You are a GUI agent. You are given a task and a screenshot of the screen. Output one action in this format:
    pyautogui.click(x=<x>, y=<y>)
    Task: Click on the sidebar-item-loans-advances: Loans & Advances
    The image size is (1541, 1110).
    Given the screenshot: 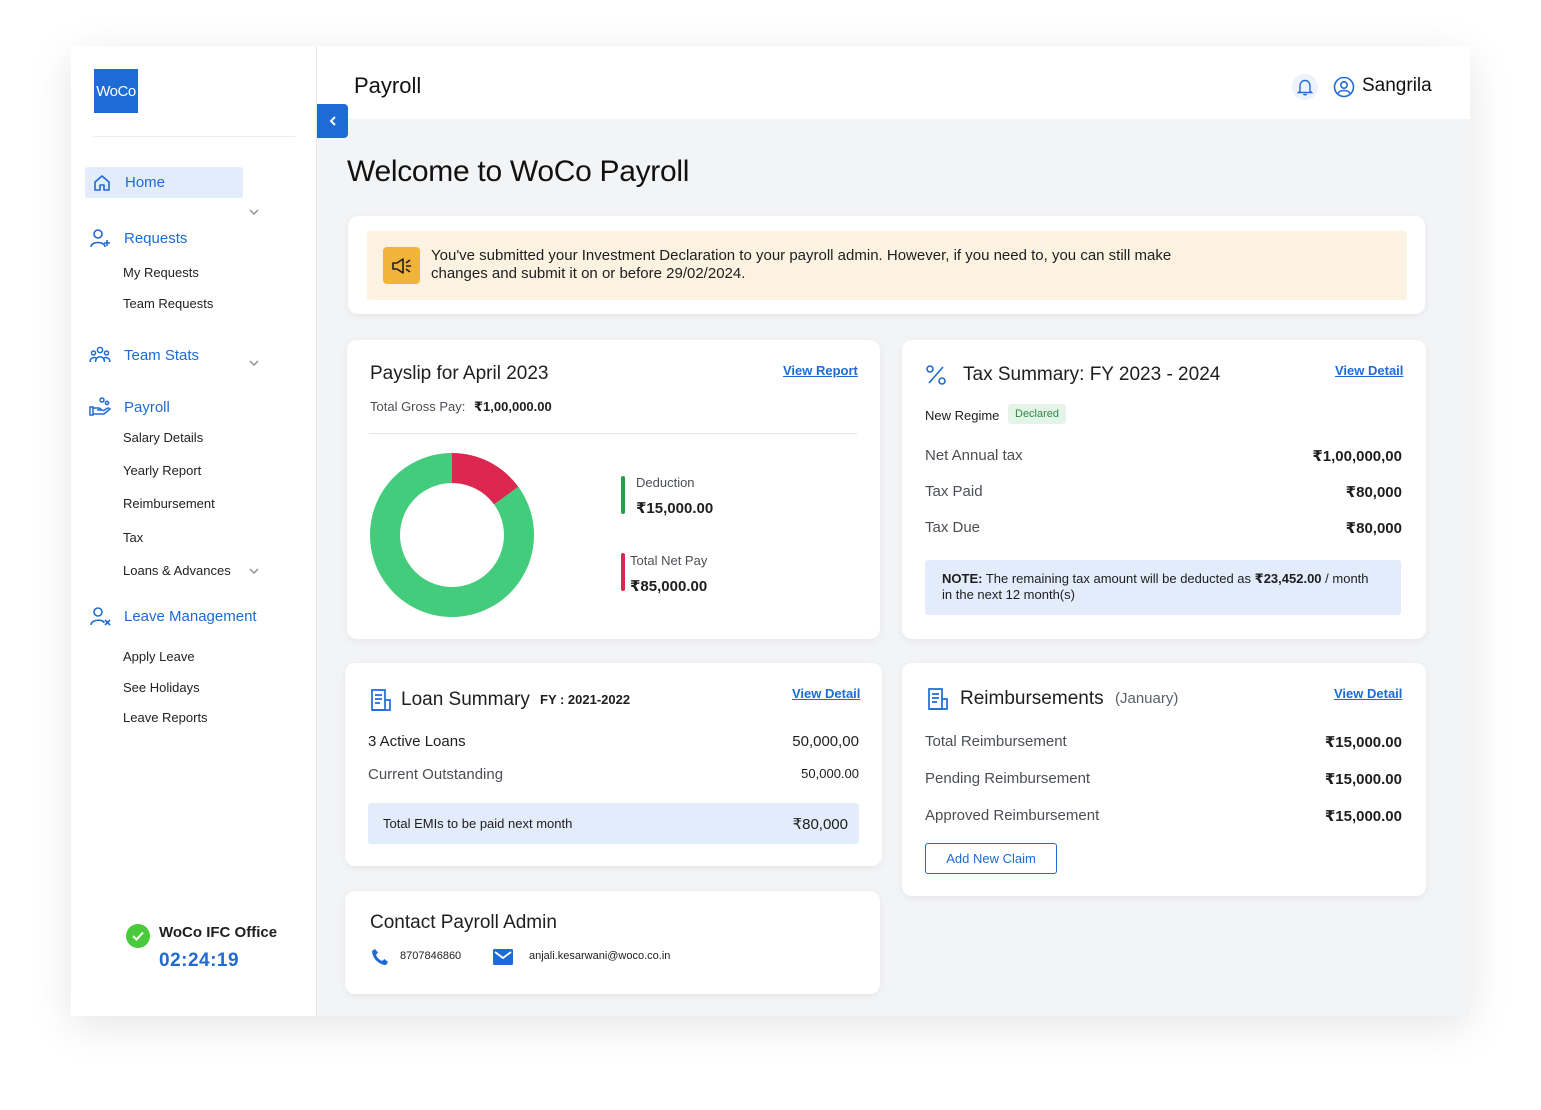 What is the action you would take?
    pyautogui.click(x=177, y=570)
    